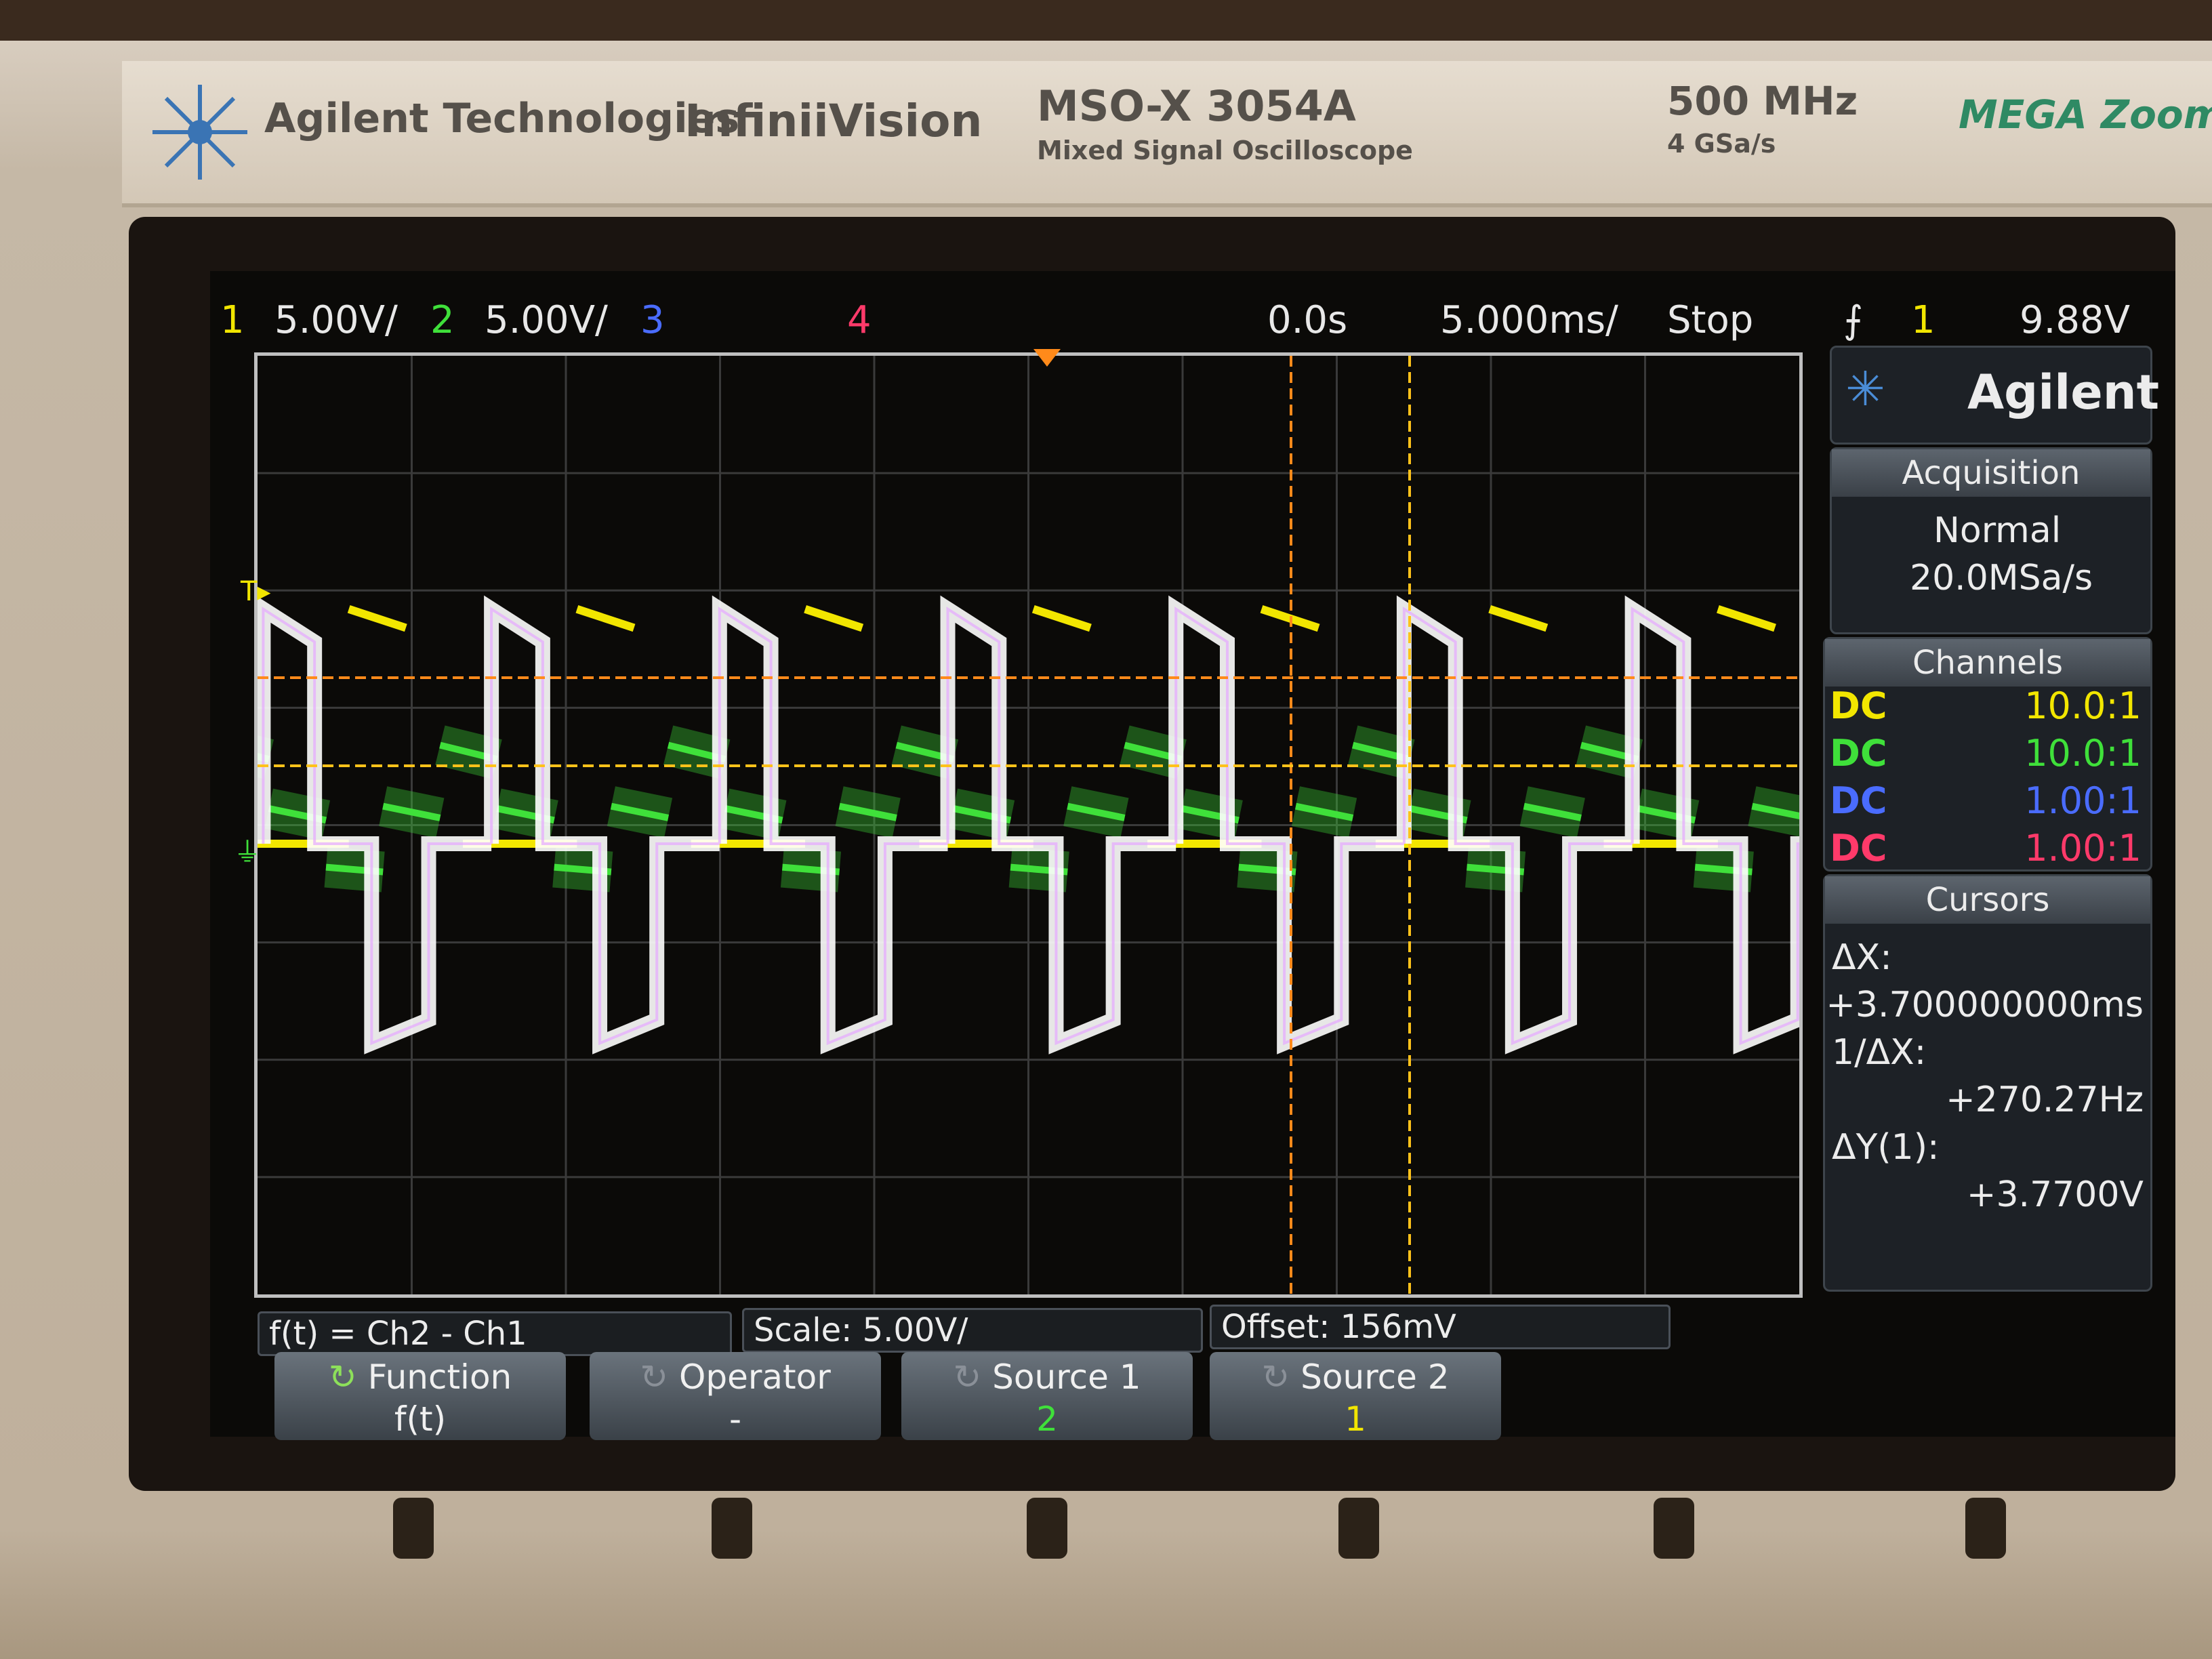 The image size is (2212, 1659). Describe the element at coordinates (1879, 1052) in the screenshot. I see `inv-dx-label: 1/ΔX:` at that location.